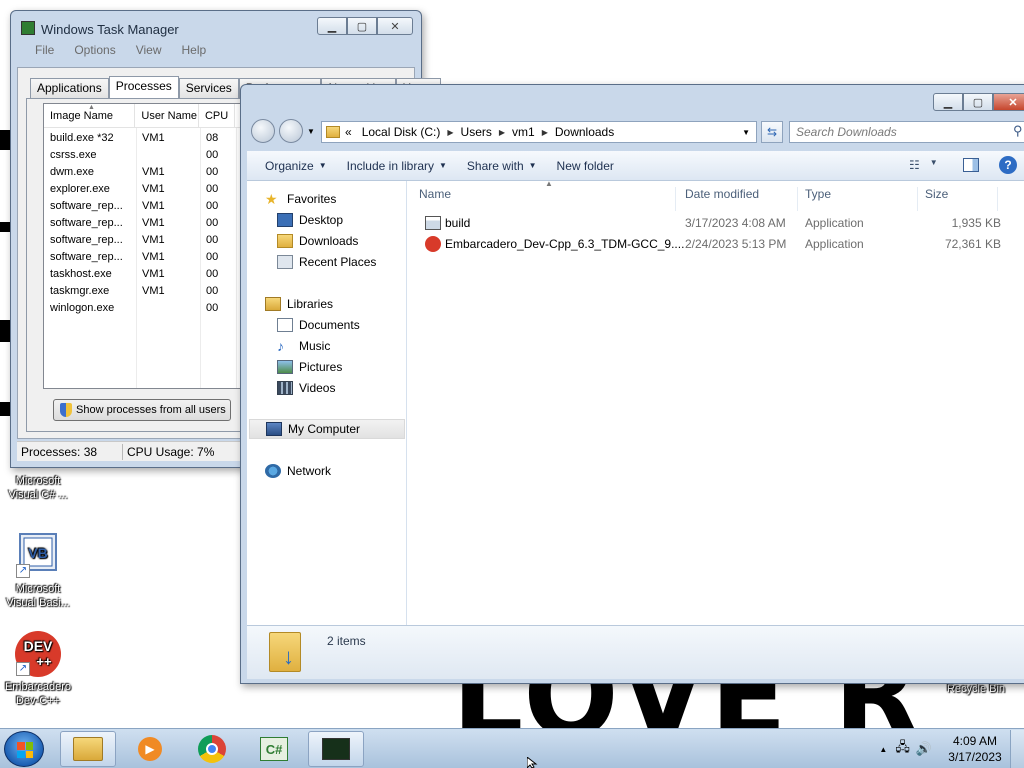  I want to click on tab-applications: Applications, so click(69, 88).